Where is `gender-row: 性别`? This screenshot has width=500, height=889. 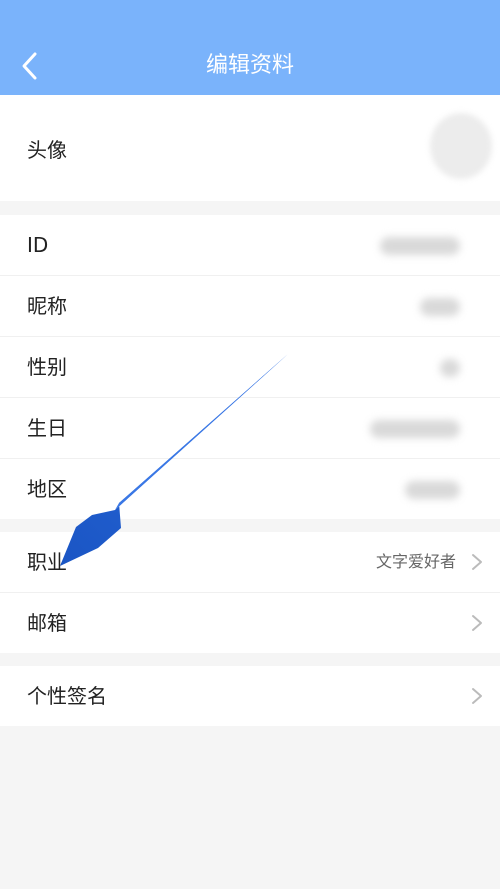 gender-row: 性别 is located at coordinates (250, 367).